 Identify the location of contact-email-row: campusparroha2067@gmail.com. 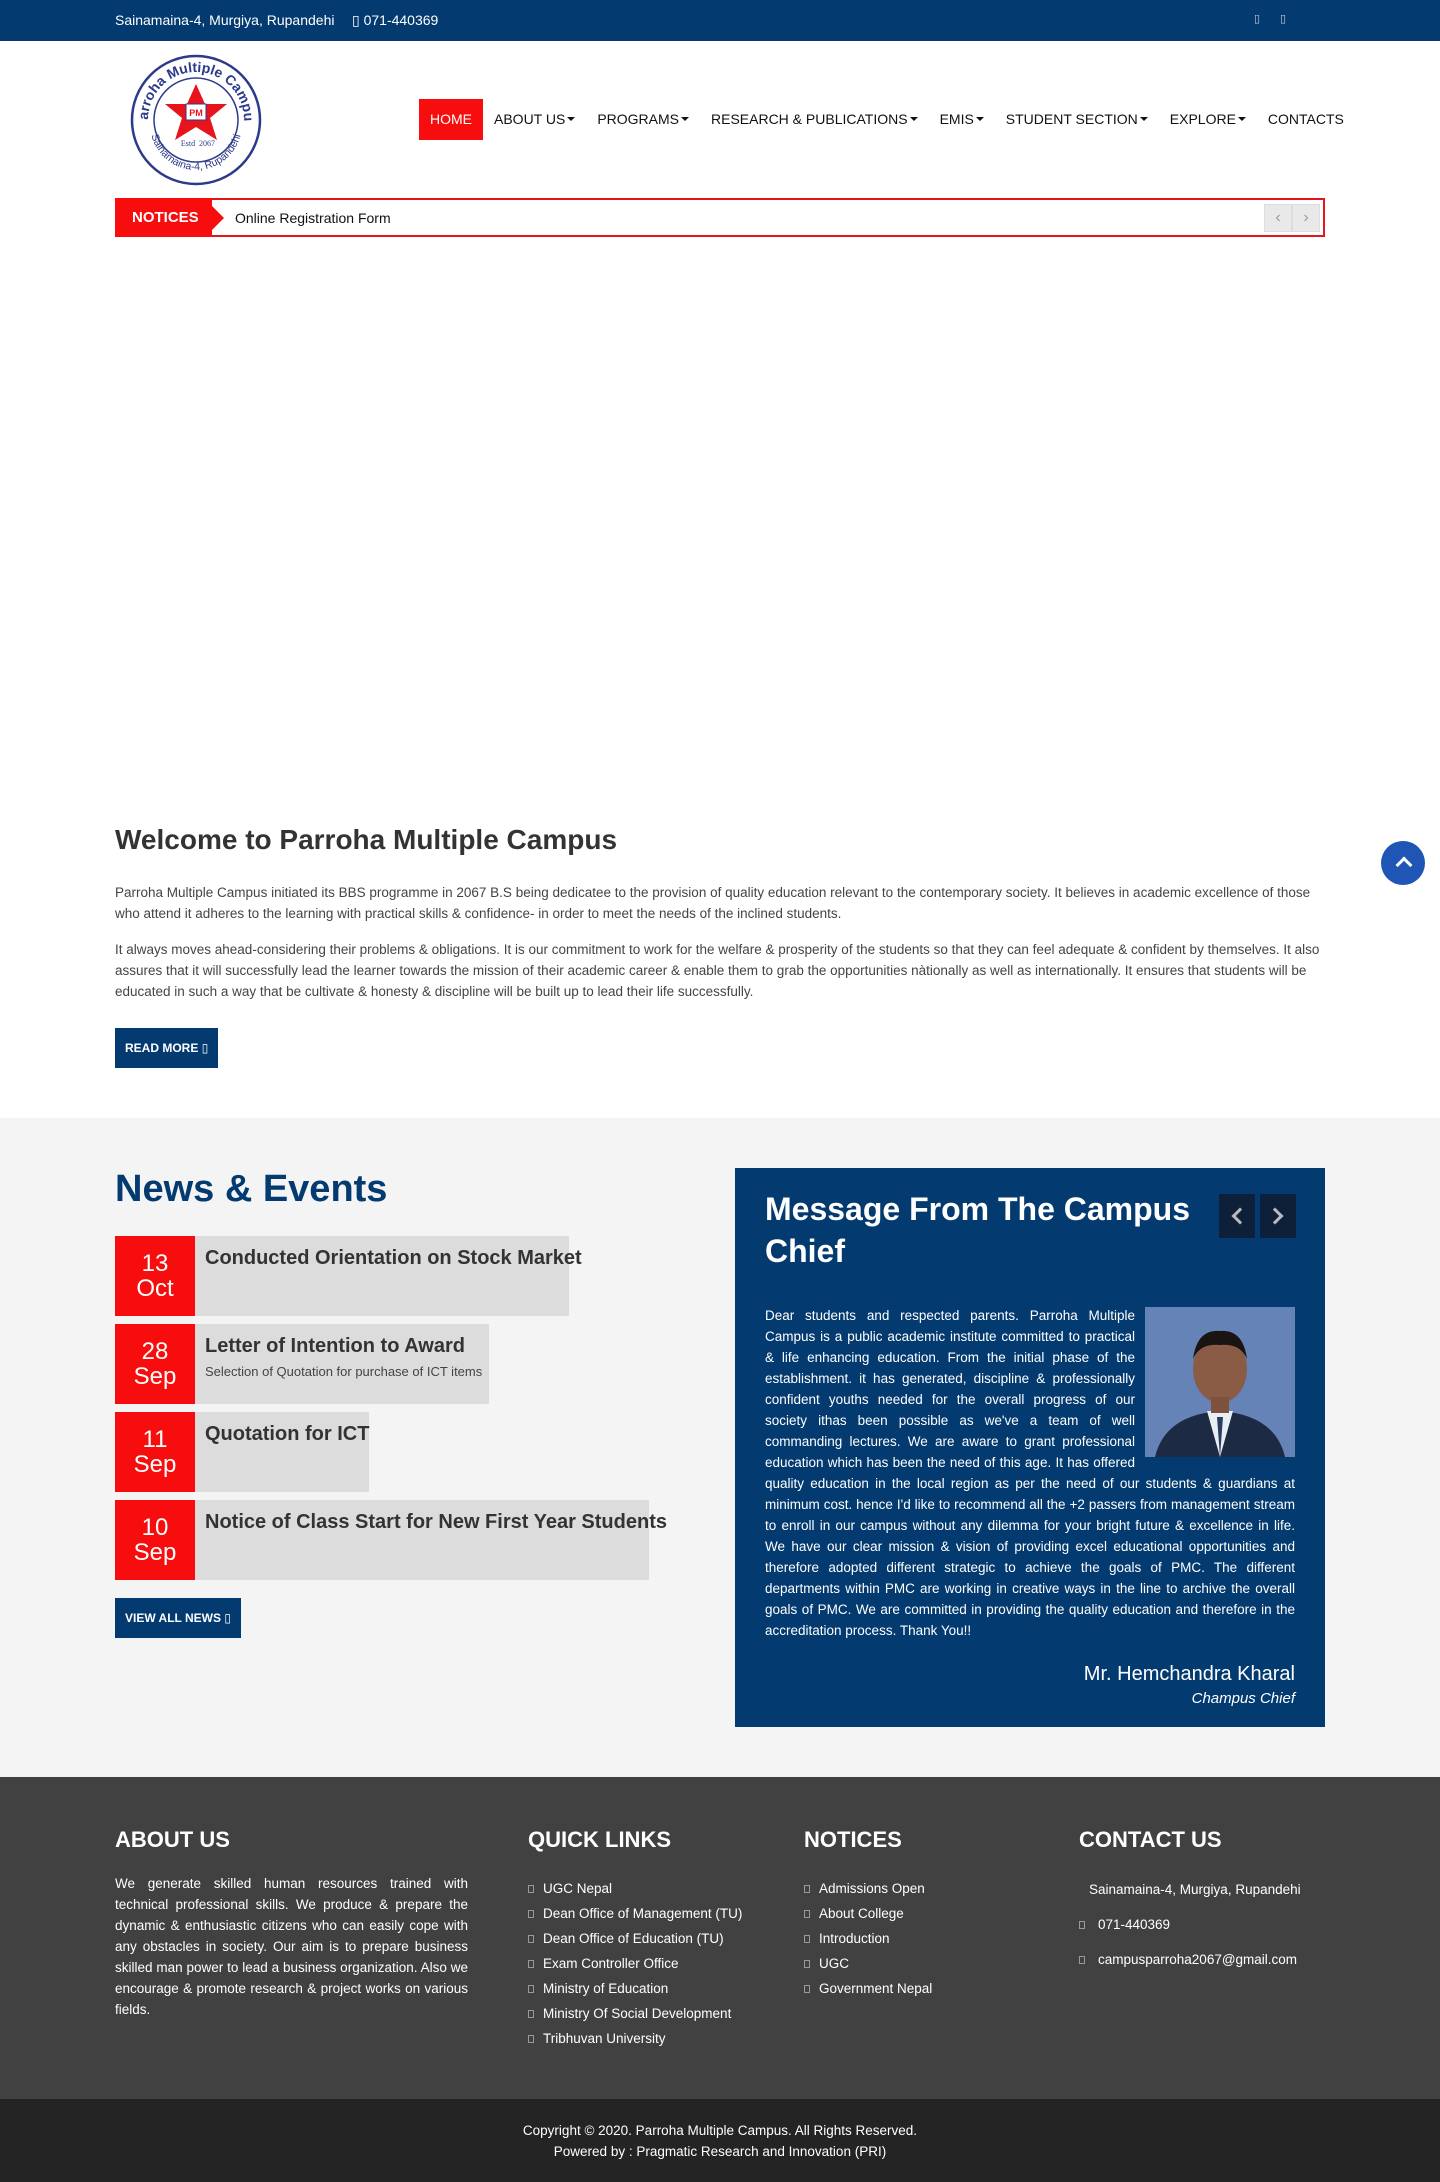
(1188, 1959).